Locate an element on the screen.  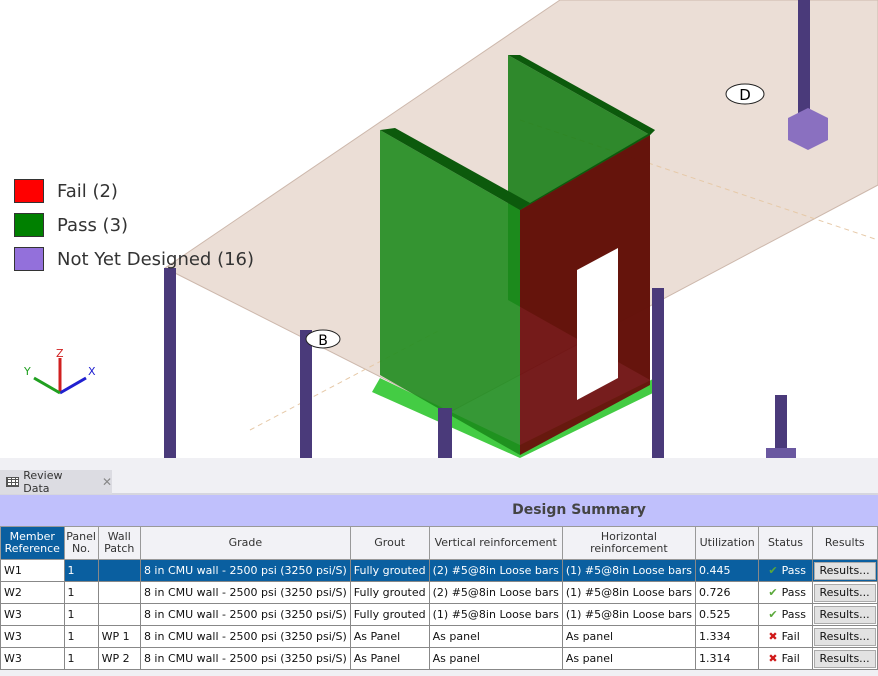
svg-text: B is located at coordinates (323, 341).